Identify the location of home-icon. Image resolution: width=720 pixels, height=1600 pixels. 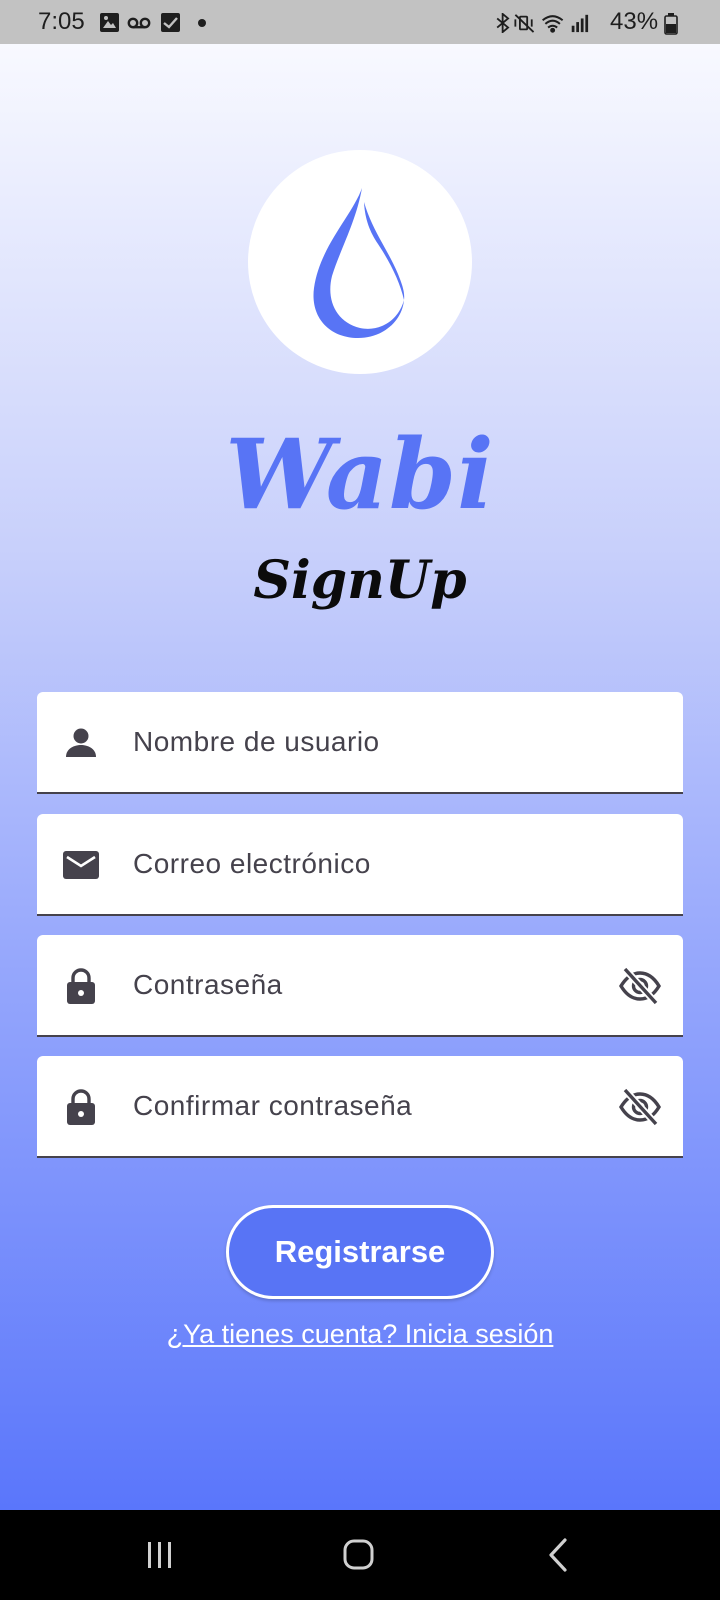
(358, 1554).